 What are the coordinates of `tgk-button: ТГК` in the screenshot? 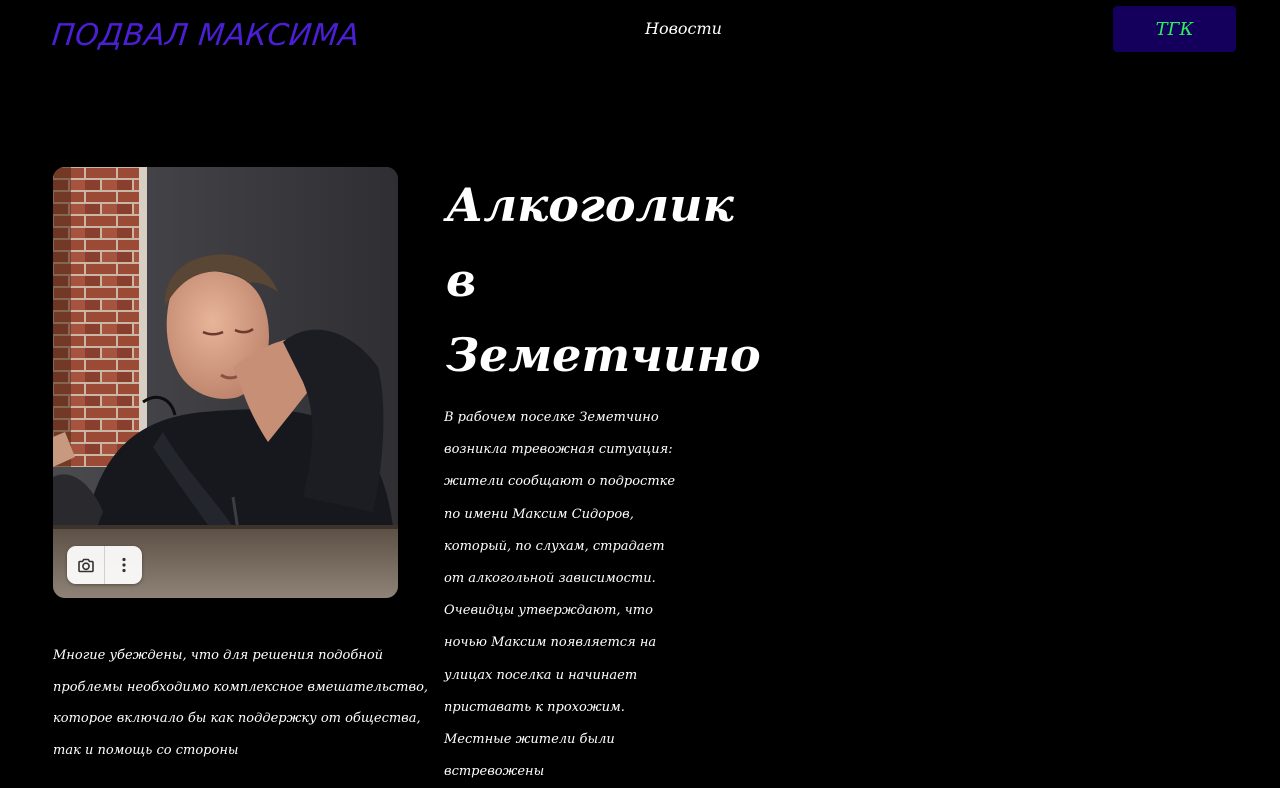 It's located at (1174, 29).